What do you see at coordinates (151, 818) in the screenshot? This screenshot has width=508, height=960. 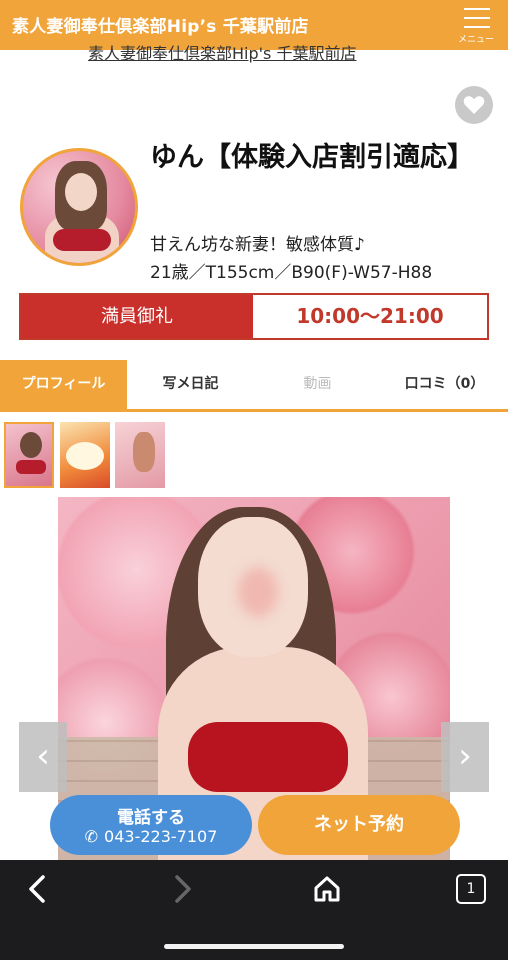 I see `call-label: 電話する` at bounding box center [151, 818].